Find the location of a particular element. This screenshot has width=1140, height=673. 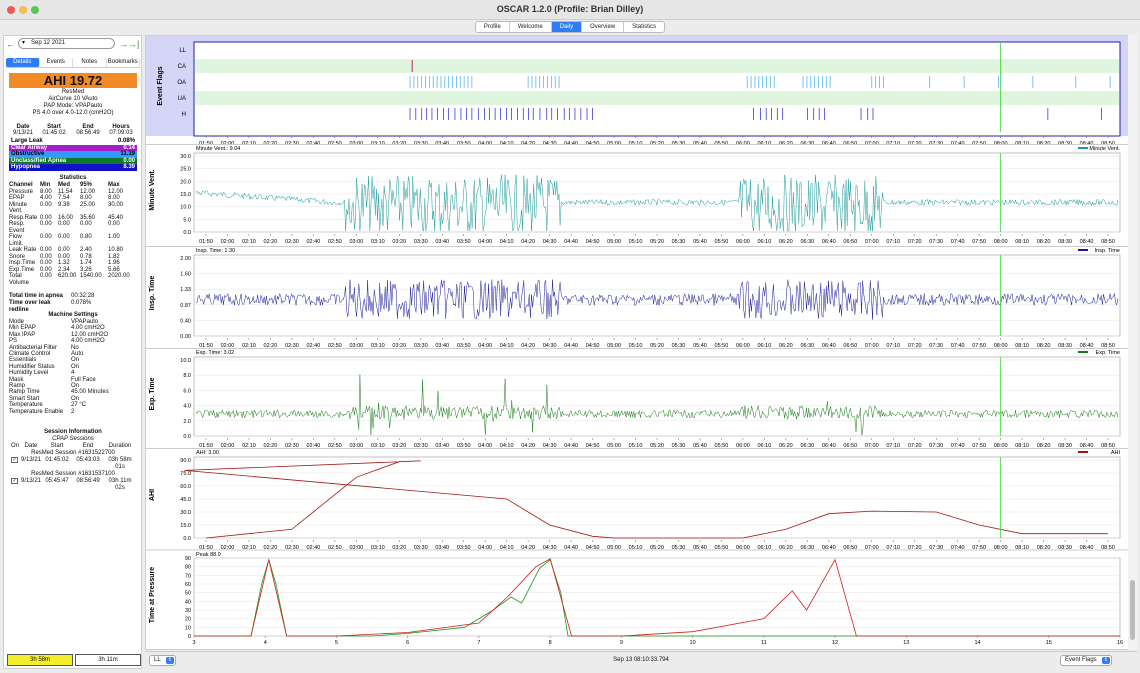

time-tick-label: 06:40 is located at coordinates (829, 242).